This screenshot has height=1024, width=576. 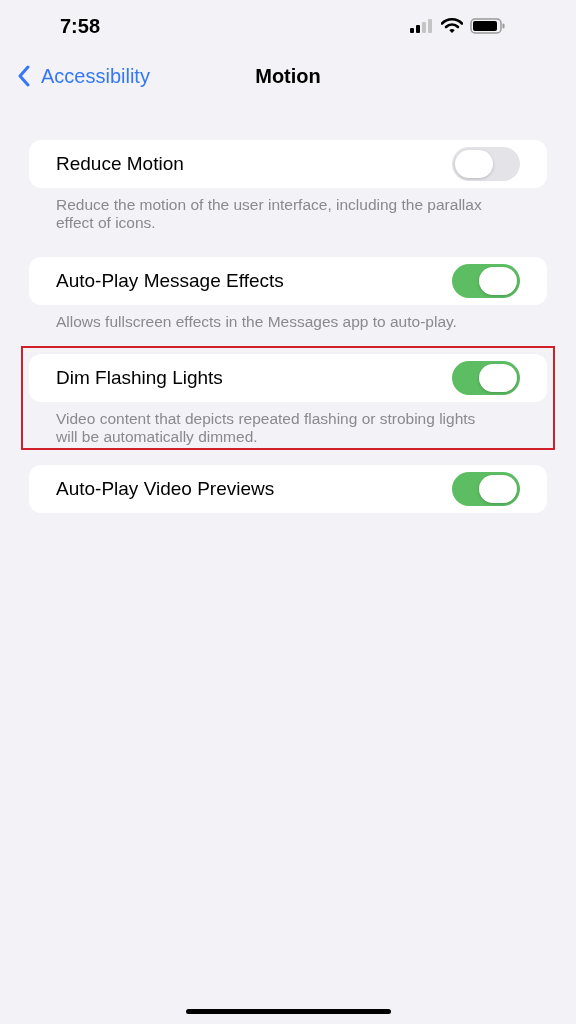 I want to click on setting-label: Dim Flashing Lights, so click(x=139, y=378).